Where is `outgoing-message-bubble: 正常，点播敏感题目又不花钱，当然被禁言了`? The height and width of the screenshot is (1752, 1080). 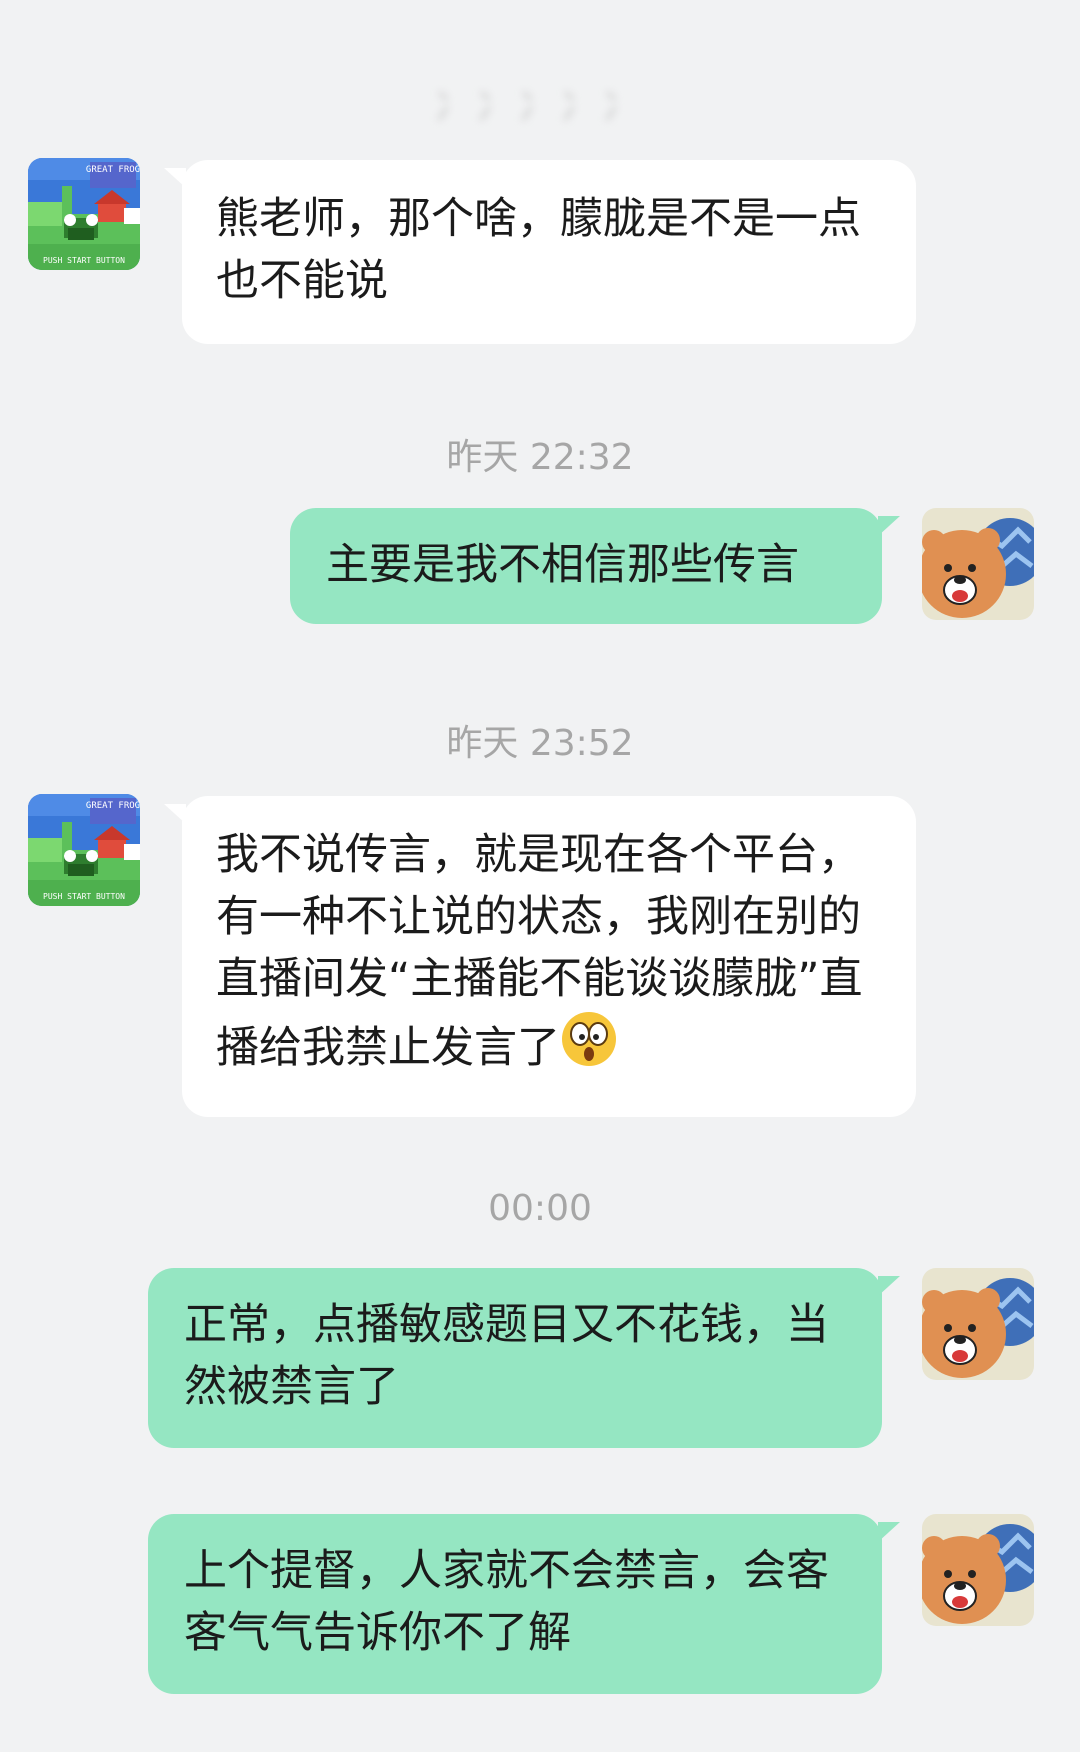 outgoing-message-bubble: 正常，点播敏感题目又不花钱，当然被禁言了 is located at coordinates (524, 1358).